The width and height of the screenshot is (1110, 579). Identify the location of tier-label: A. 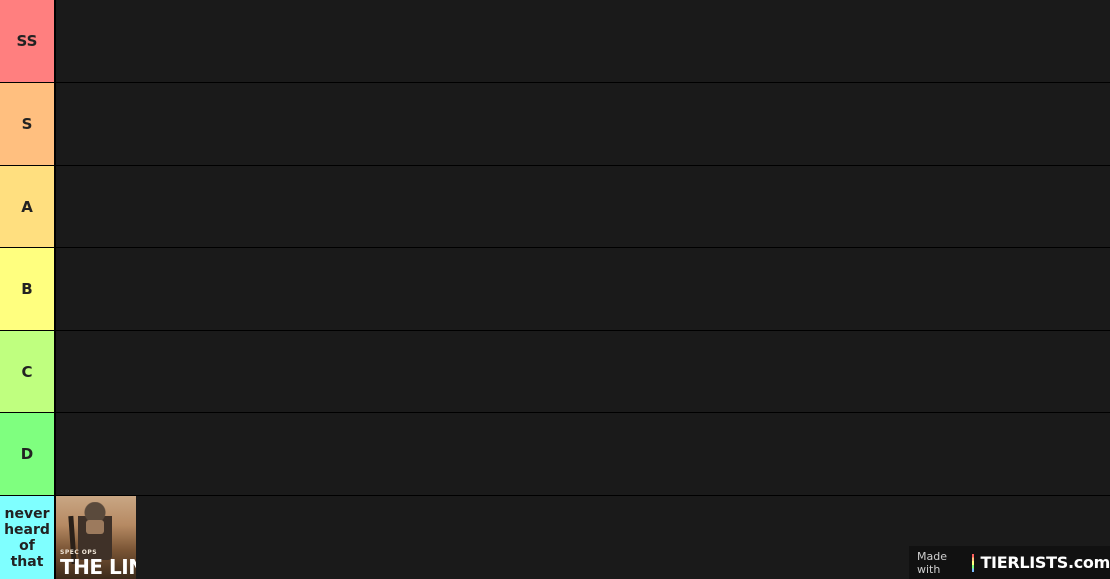
(27, 206).